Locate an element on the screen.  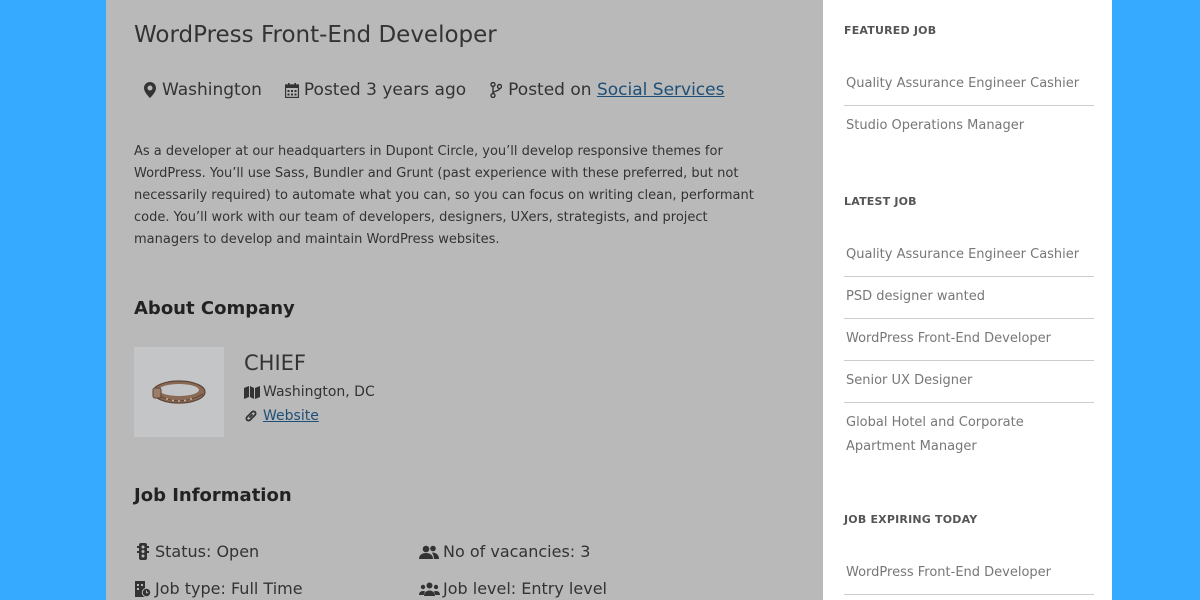
job-level: Job level: Entry level is located at coordinates (512, 588).